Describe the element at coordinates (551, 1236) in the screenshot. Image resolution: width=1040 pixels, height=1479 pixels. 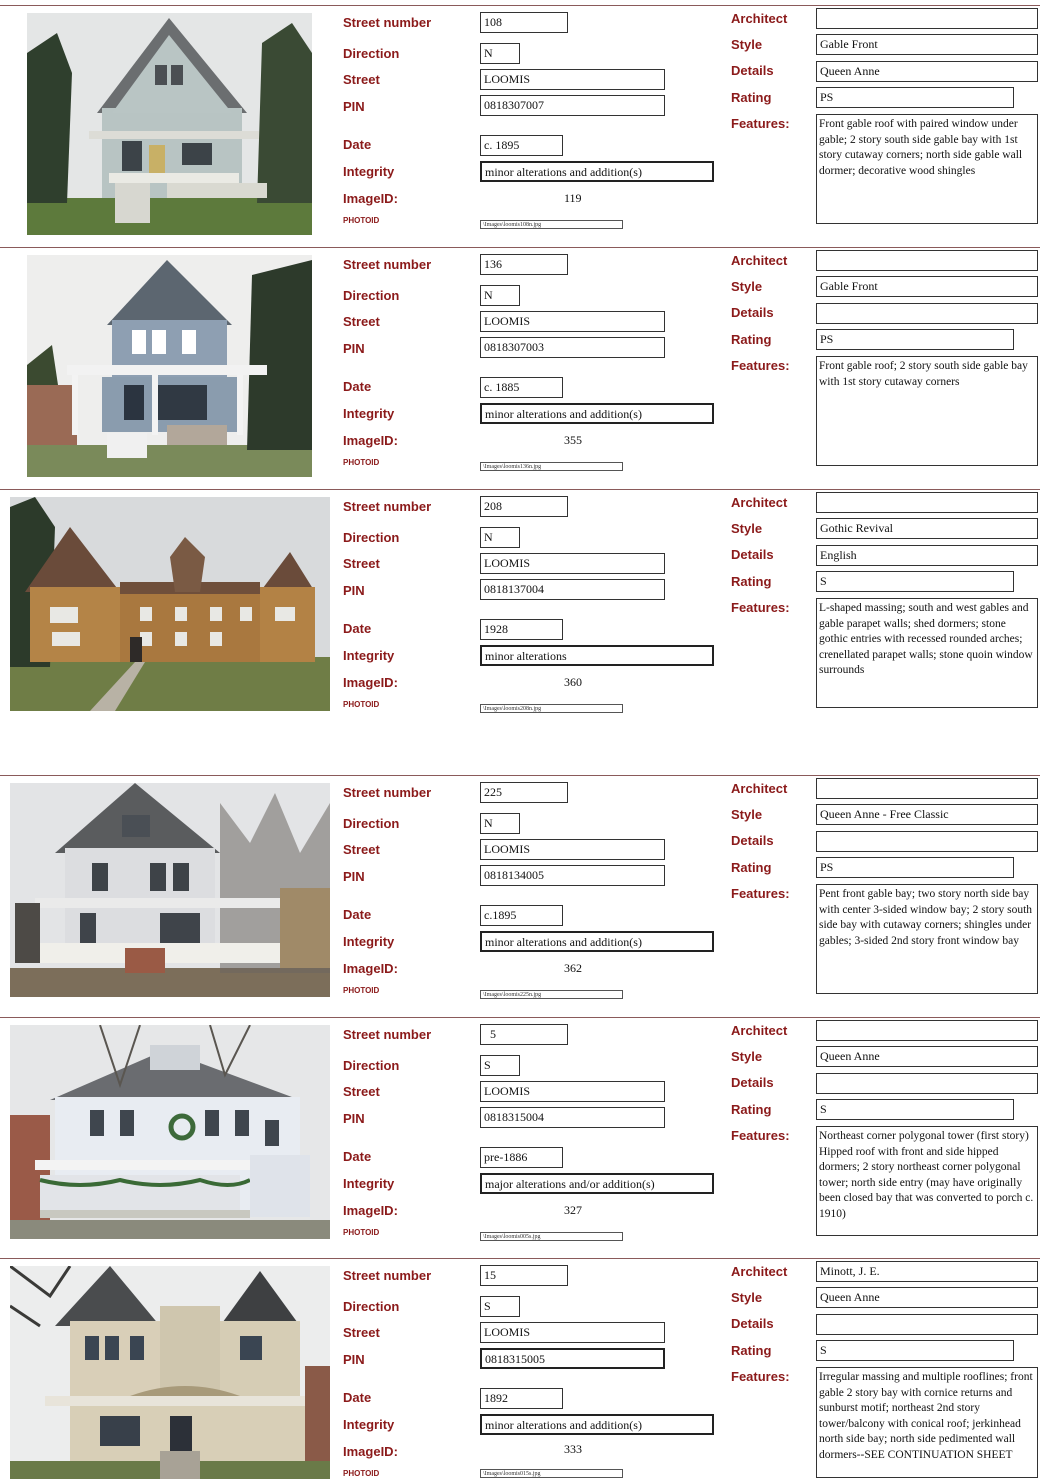
I see `photo-id-field: \Images\loomis005s.jpg` at that location.